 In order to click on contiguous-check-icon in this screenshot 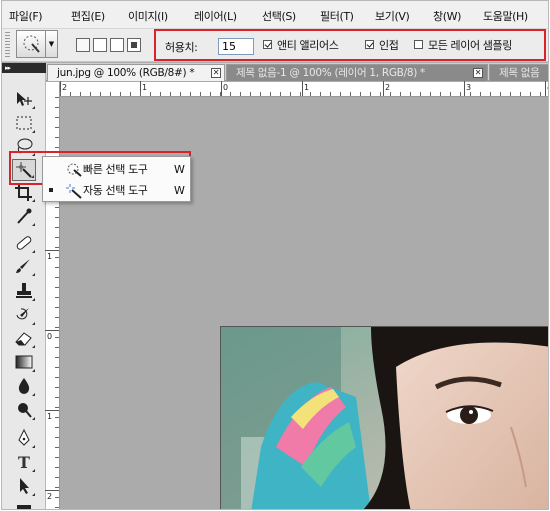, I will do `click(369, 44)`.